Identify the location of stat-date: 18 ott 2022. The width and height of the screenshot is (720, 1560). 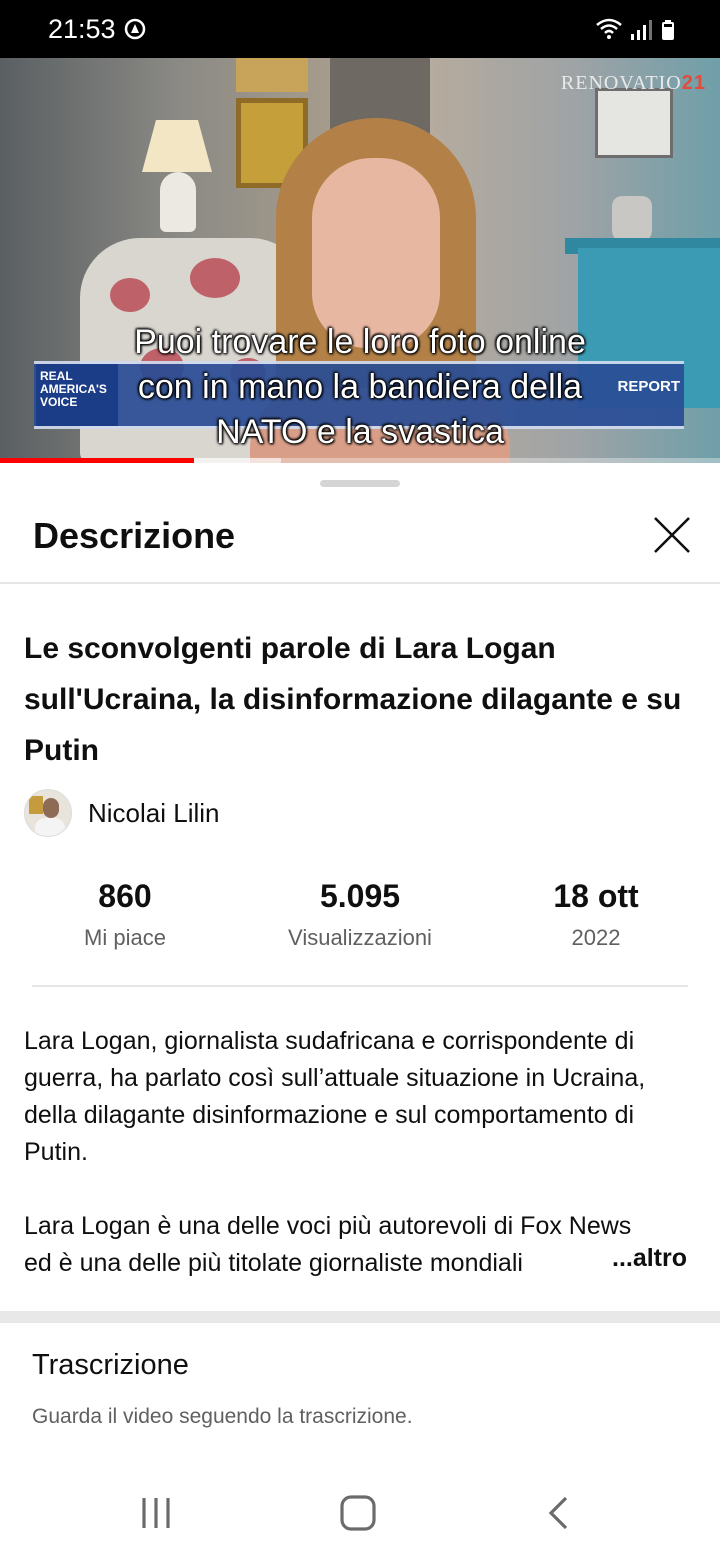
(596, 914).